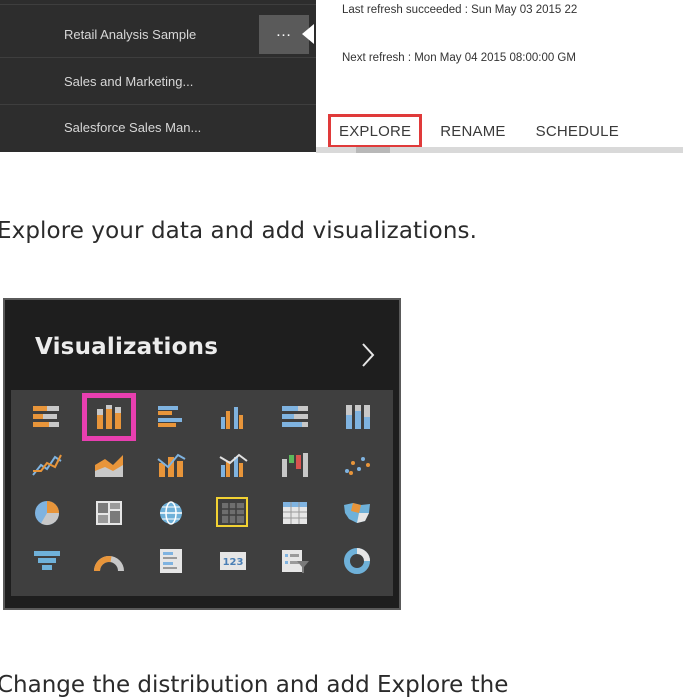 This screenshot has height=698, width=683. I want to click on waterfall-chart-icon, so click(295, 465).